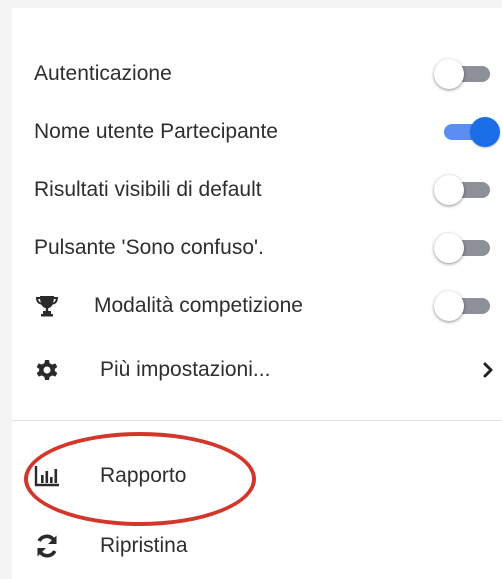 The image size is (502, 579). I want to click on menu-item-modalita-competizione: Modalità competizione, so click(257, 306).